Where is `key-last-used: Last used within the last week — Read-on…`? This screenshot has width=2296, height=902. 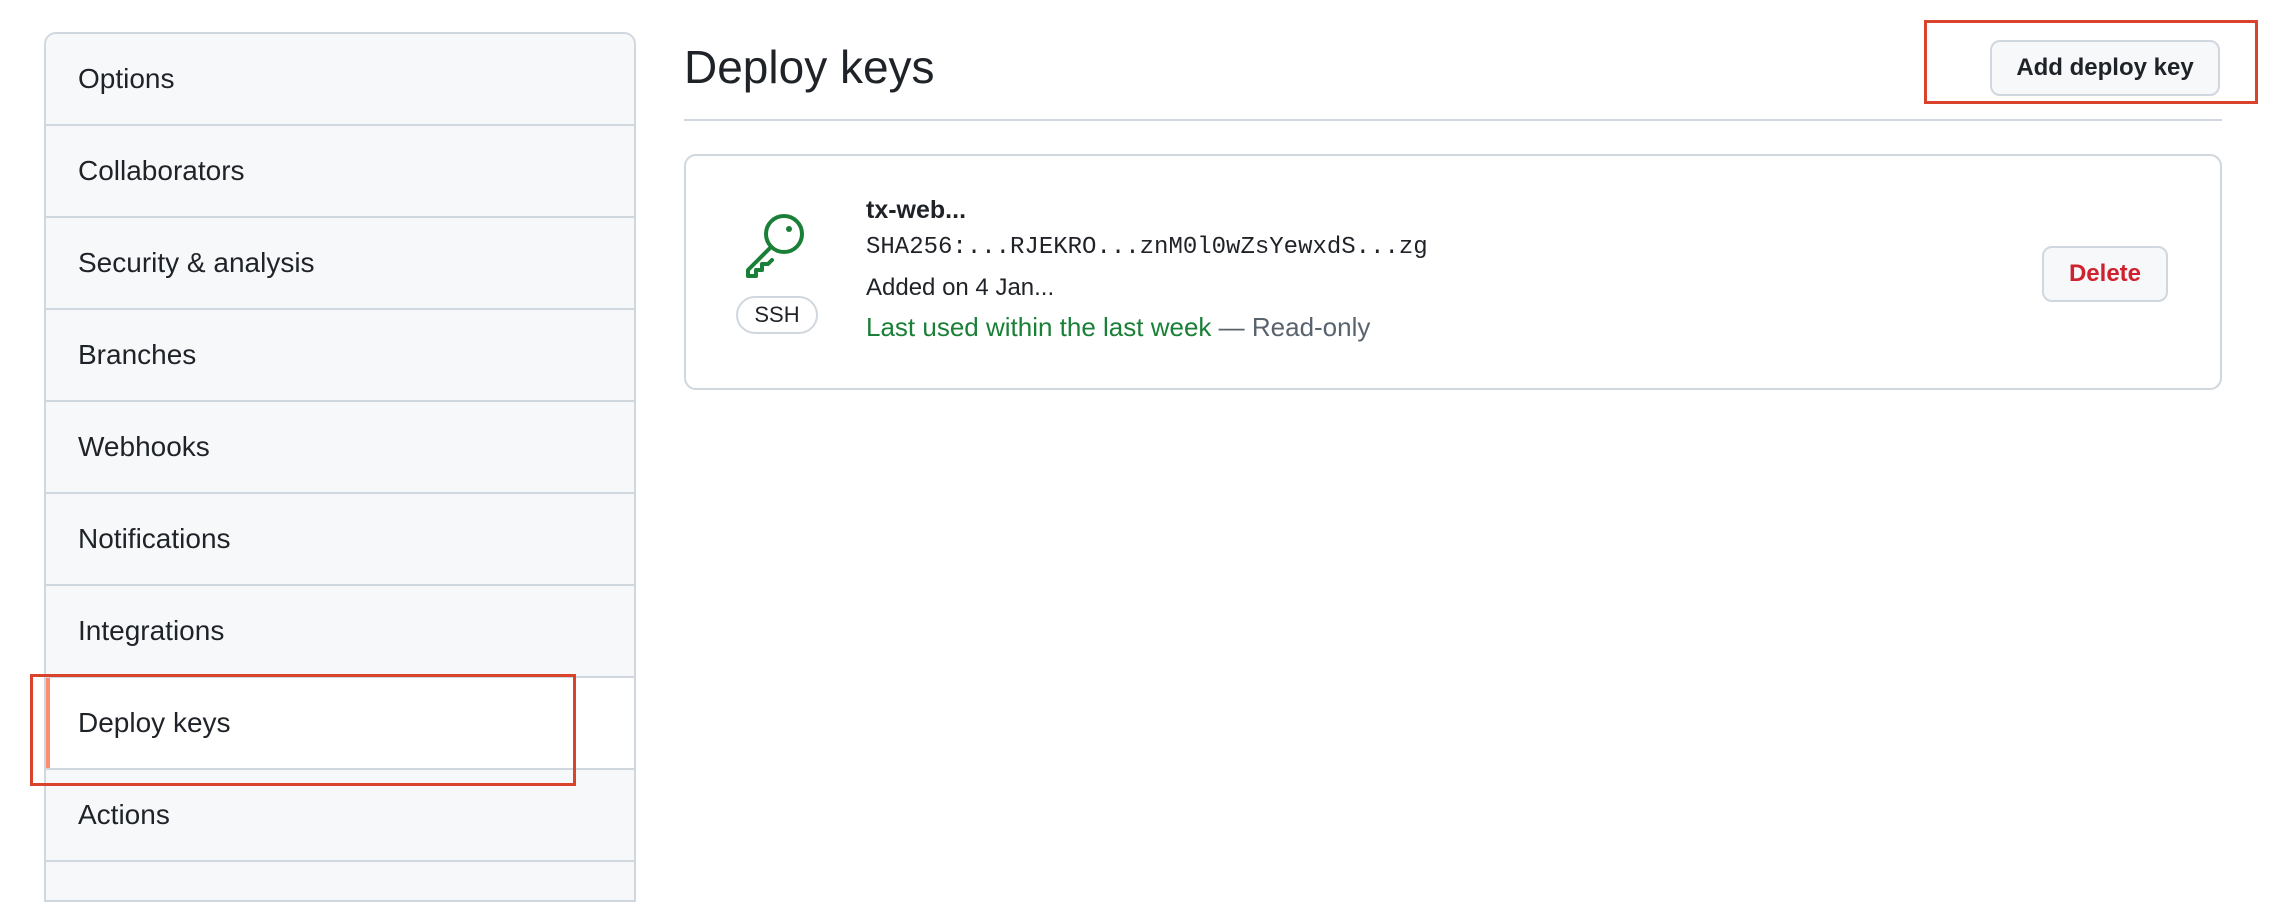 key-last-used: Last used within the last week — Read-on… is located at coordinates (1147, 326).